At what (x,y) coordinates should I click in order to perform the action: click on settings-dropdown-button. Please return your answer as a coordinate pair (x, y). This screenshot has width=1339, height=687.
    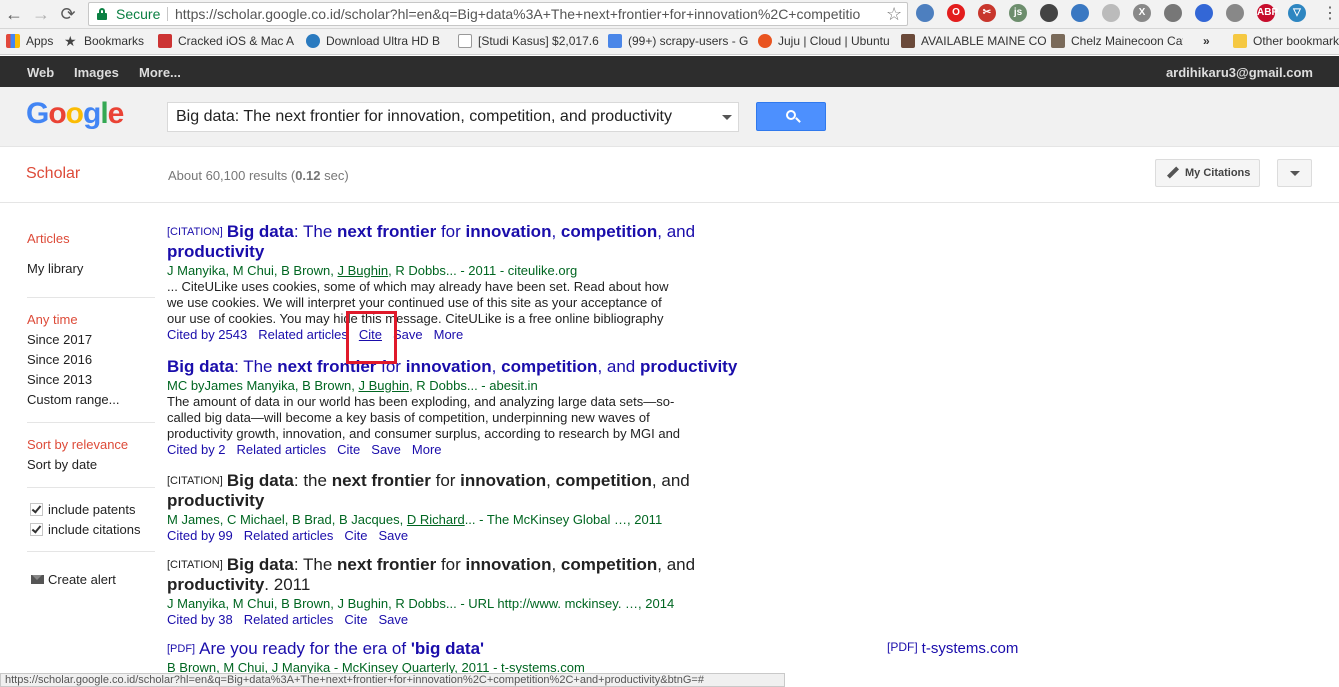
    Looking at the image, I should click on (1294, 173).